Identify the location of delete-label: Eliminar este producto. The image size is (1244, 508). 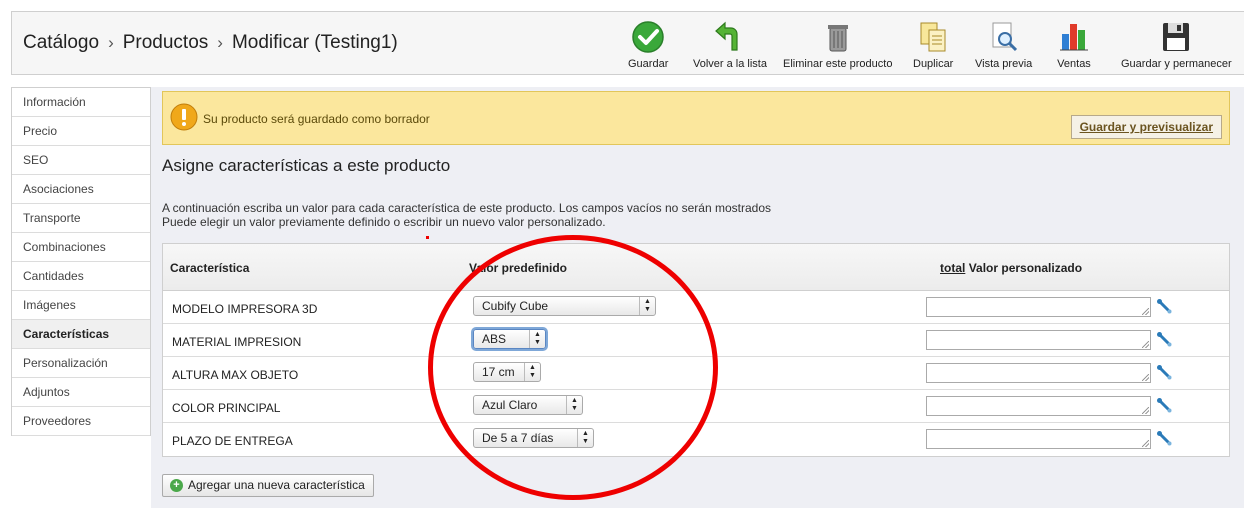
(838, 64).